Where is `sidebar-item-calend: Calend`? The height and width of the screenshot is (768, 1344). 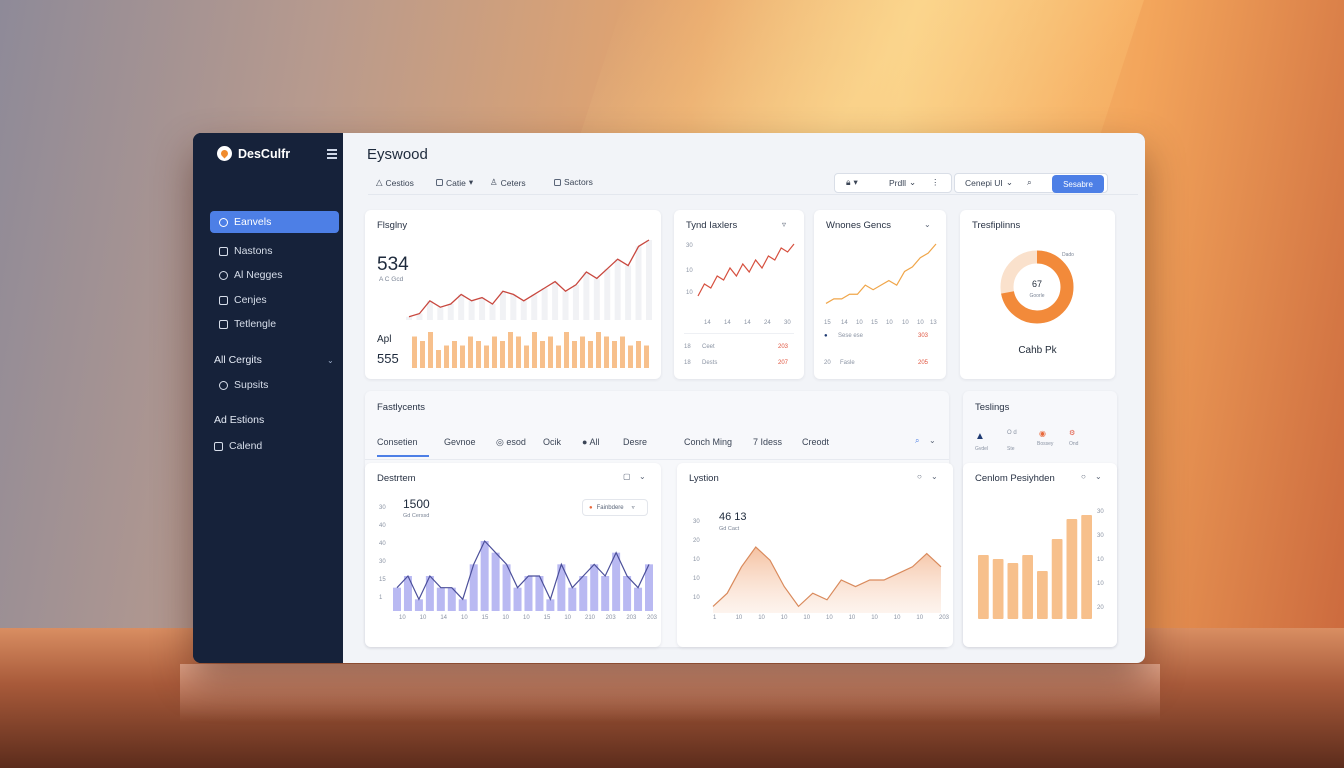 sidebar-item-calend: Calend is located at coordinates (274, 446).